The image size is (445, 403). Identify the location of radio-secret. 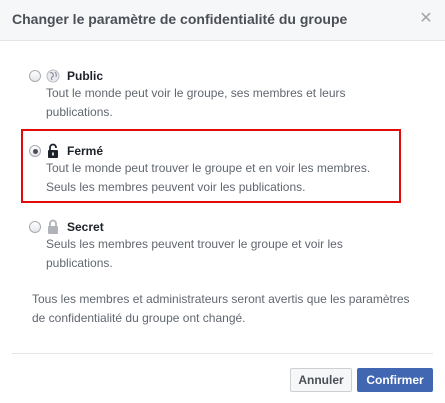
(35, 227).